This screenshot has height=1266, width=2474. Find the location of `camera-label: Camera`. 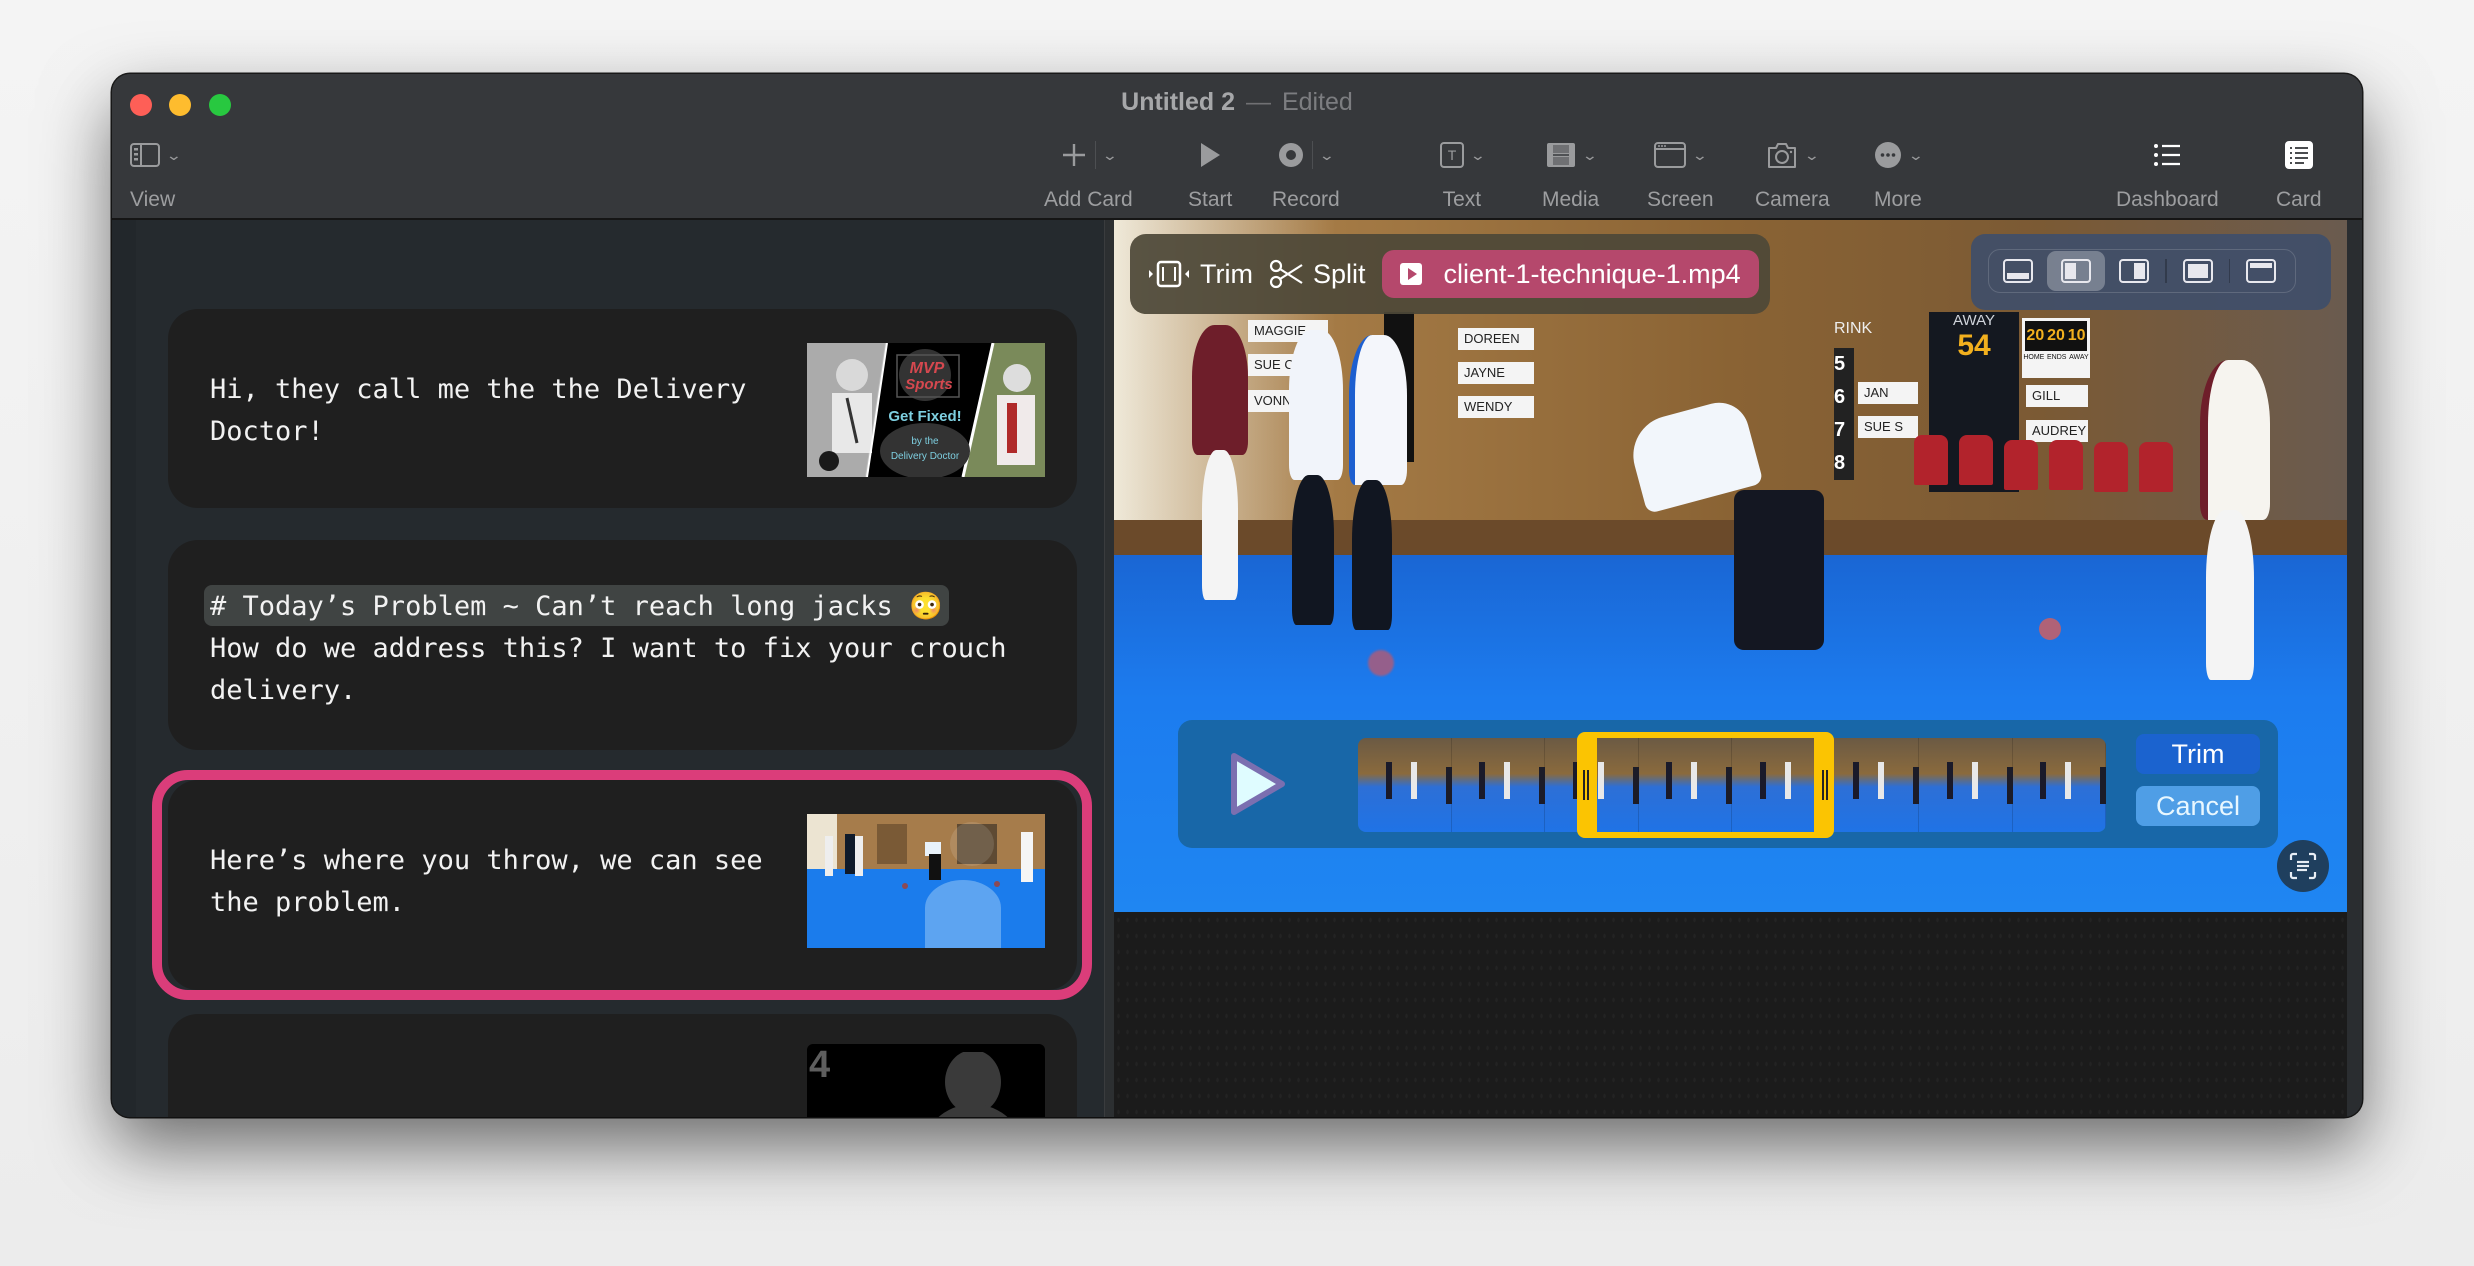

camera-label: Camera is located at coordinates (1792, 199).